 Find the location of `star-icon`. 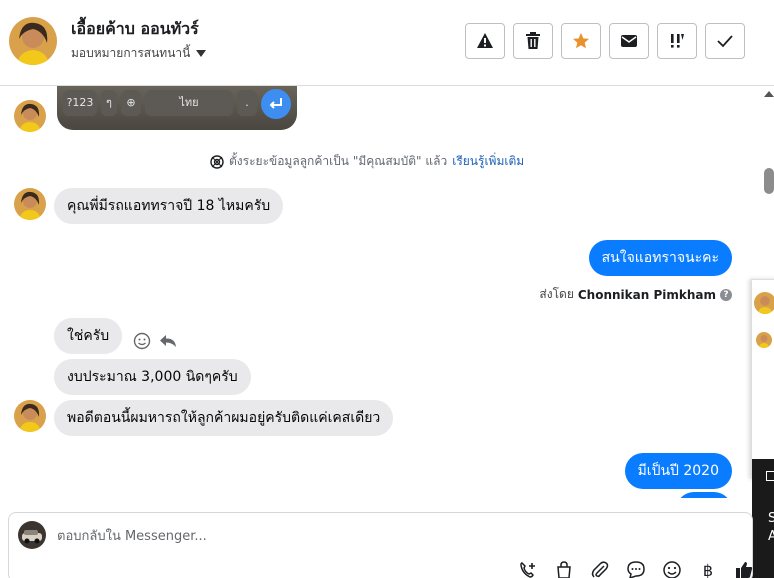

star-icon is located at coordinates (581, 41).